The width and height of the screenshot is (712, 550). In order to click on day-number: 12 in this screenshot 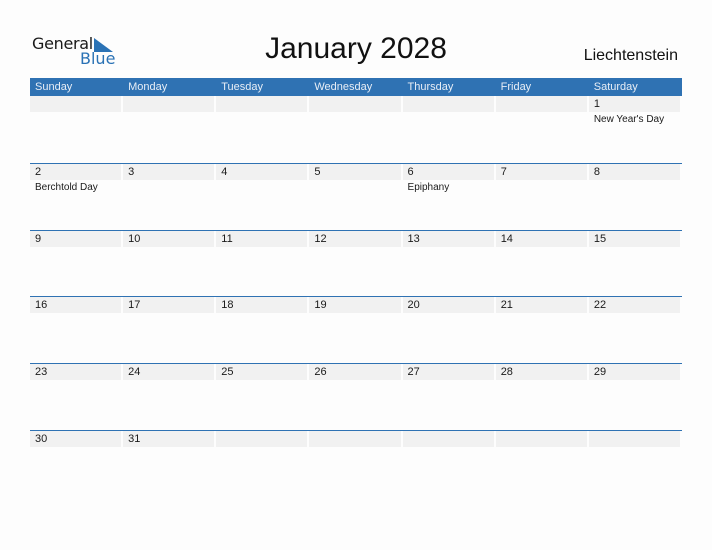, I will do `click(355, 239)`.